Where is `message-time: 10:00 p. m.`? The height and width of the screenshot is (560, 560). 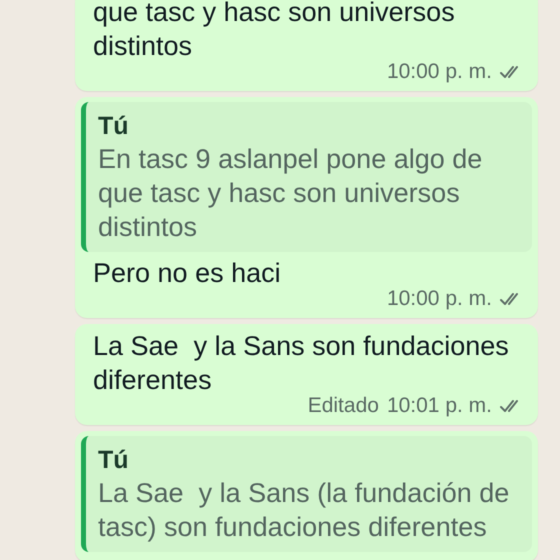 message-time: 10:00 p. m. is located at coordinates (439, 299).